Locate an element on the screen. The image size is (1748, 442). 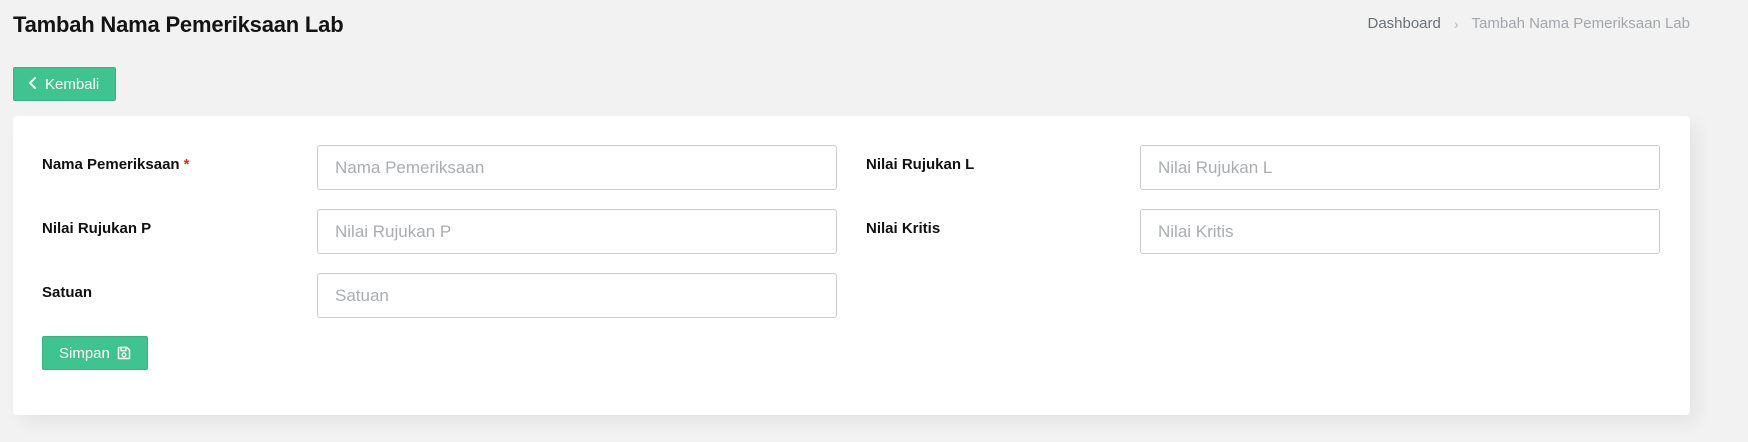
breadcrumb: Dashboard › Tambah Nama Pemeriksaan Lab is located at coordinates (1528, 23).